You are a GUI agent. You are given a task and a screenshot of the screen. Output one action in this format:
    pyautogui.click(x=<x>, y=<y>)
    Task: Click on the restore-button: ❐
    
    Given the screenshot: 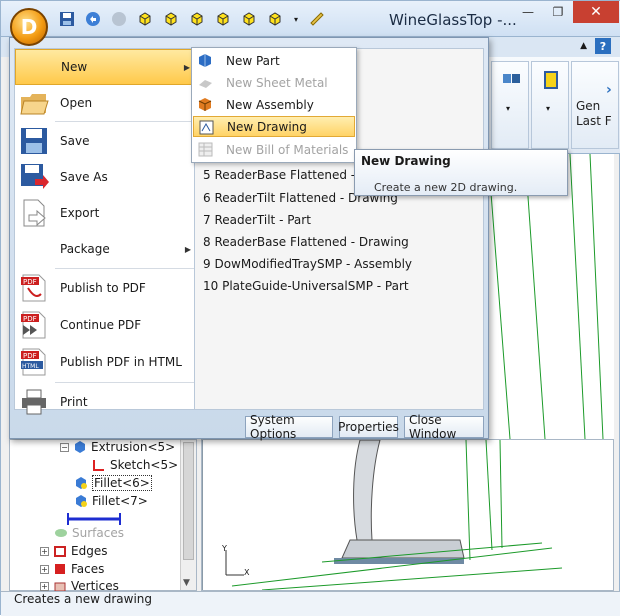 What is the action you would take?
    pyautogui.click(x=558, y=12)
    